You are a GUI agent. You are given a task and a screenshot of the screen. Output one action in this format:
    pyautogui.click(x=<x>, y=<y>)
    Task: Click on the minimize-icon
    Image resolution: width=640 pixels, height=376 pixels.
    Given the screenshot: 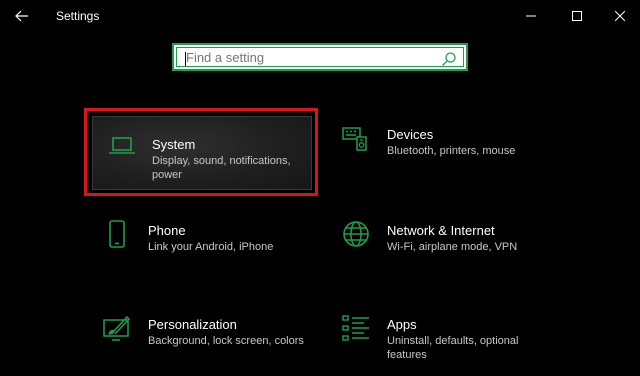 What is the action you would take?
    pyautogui.click(x=531, y=16)
    